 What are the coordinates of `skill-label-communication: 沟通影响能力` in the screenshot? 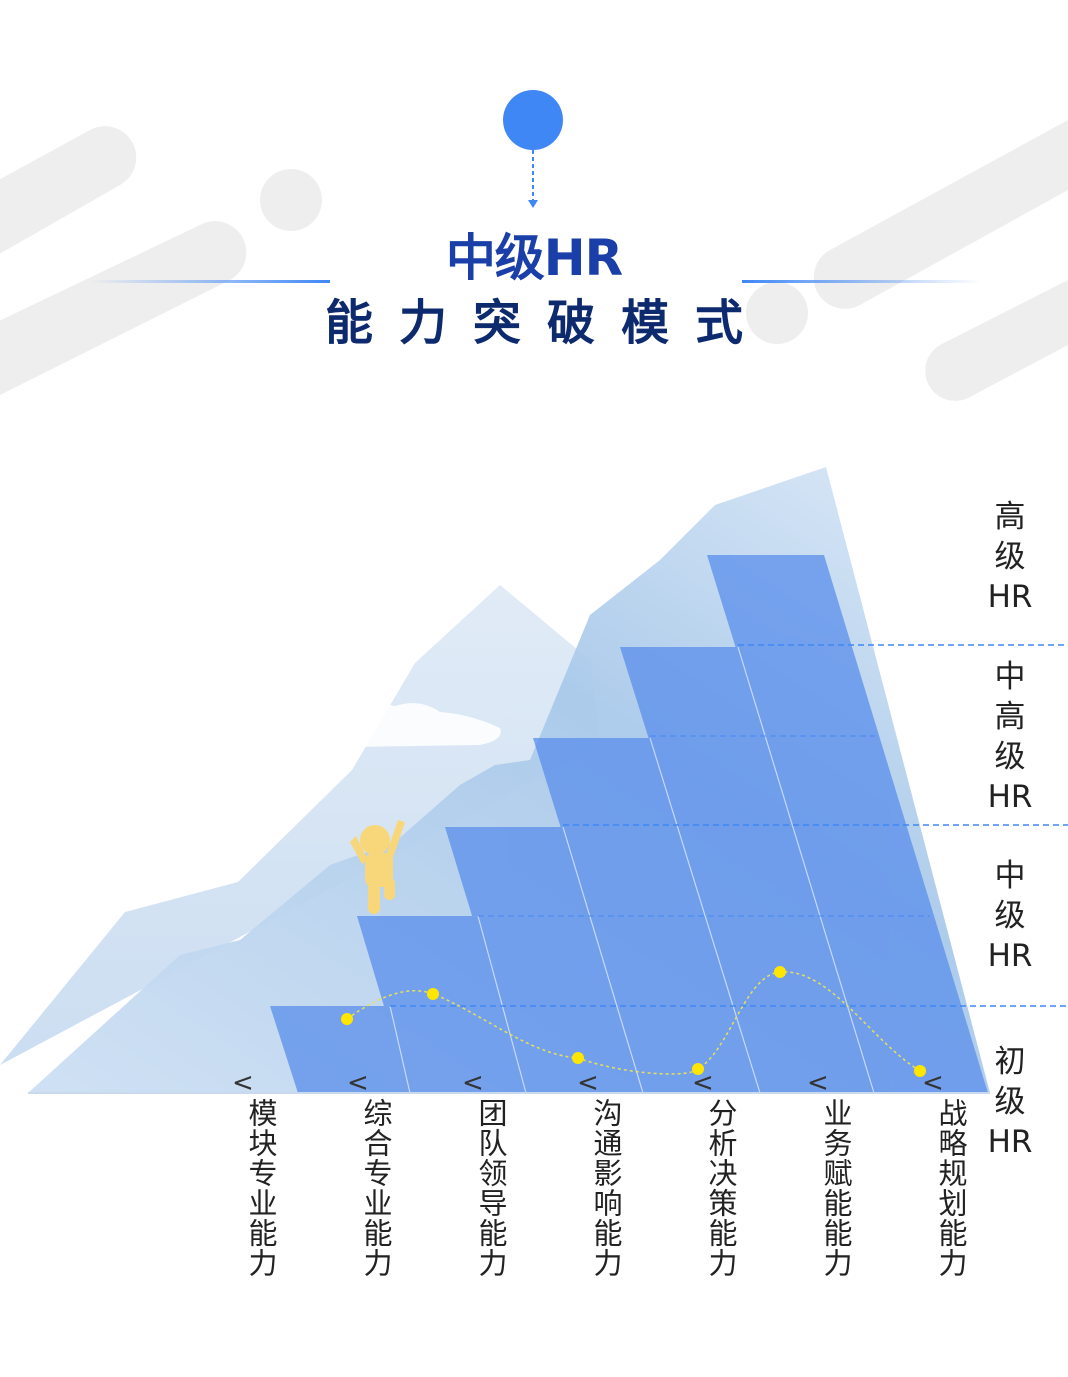 It's located at (606, 1188).